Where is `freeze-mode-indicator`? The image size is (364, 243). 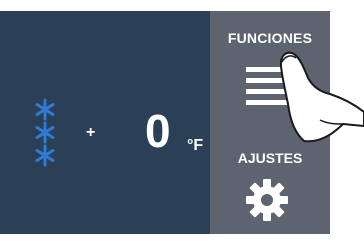 freeze-mode-indicator is located at coordinates (45, 133).